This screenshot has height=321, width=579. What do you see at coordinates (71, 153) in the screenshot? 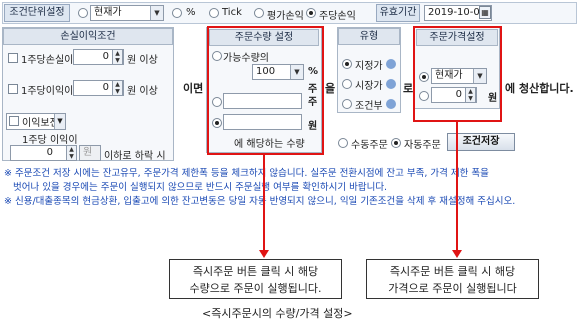
I see `preserve-stepper: ▲ ▼` at bounding box center [71, 153].